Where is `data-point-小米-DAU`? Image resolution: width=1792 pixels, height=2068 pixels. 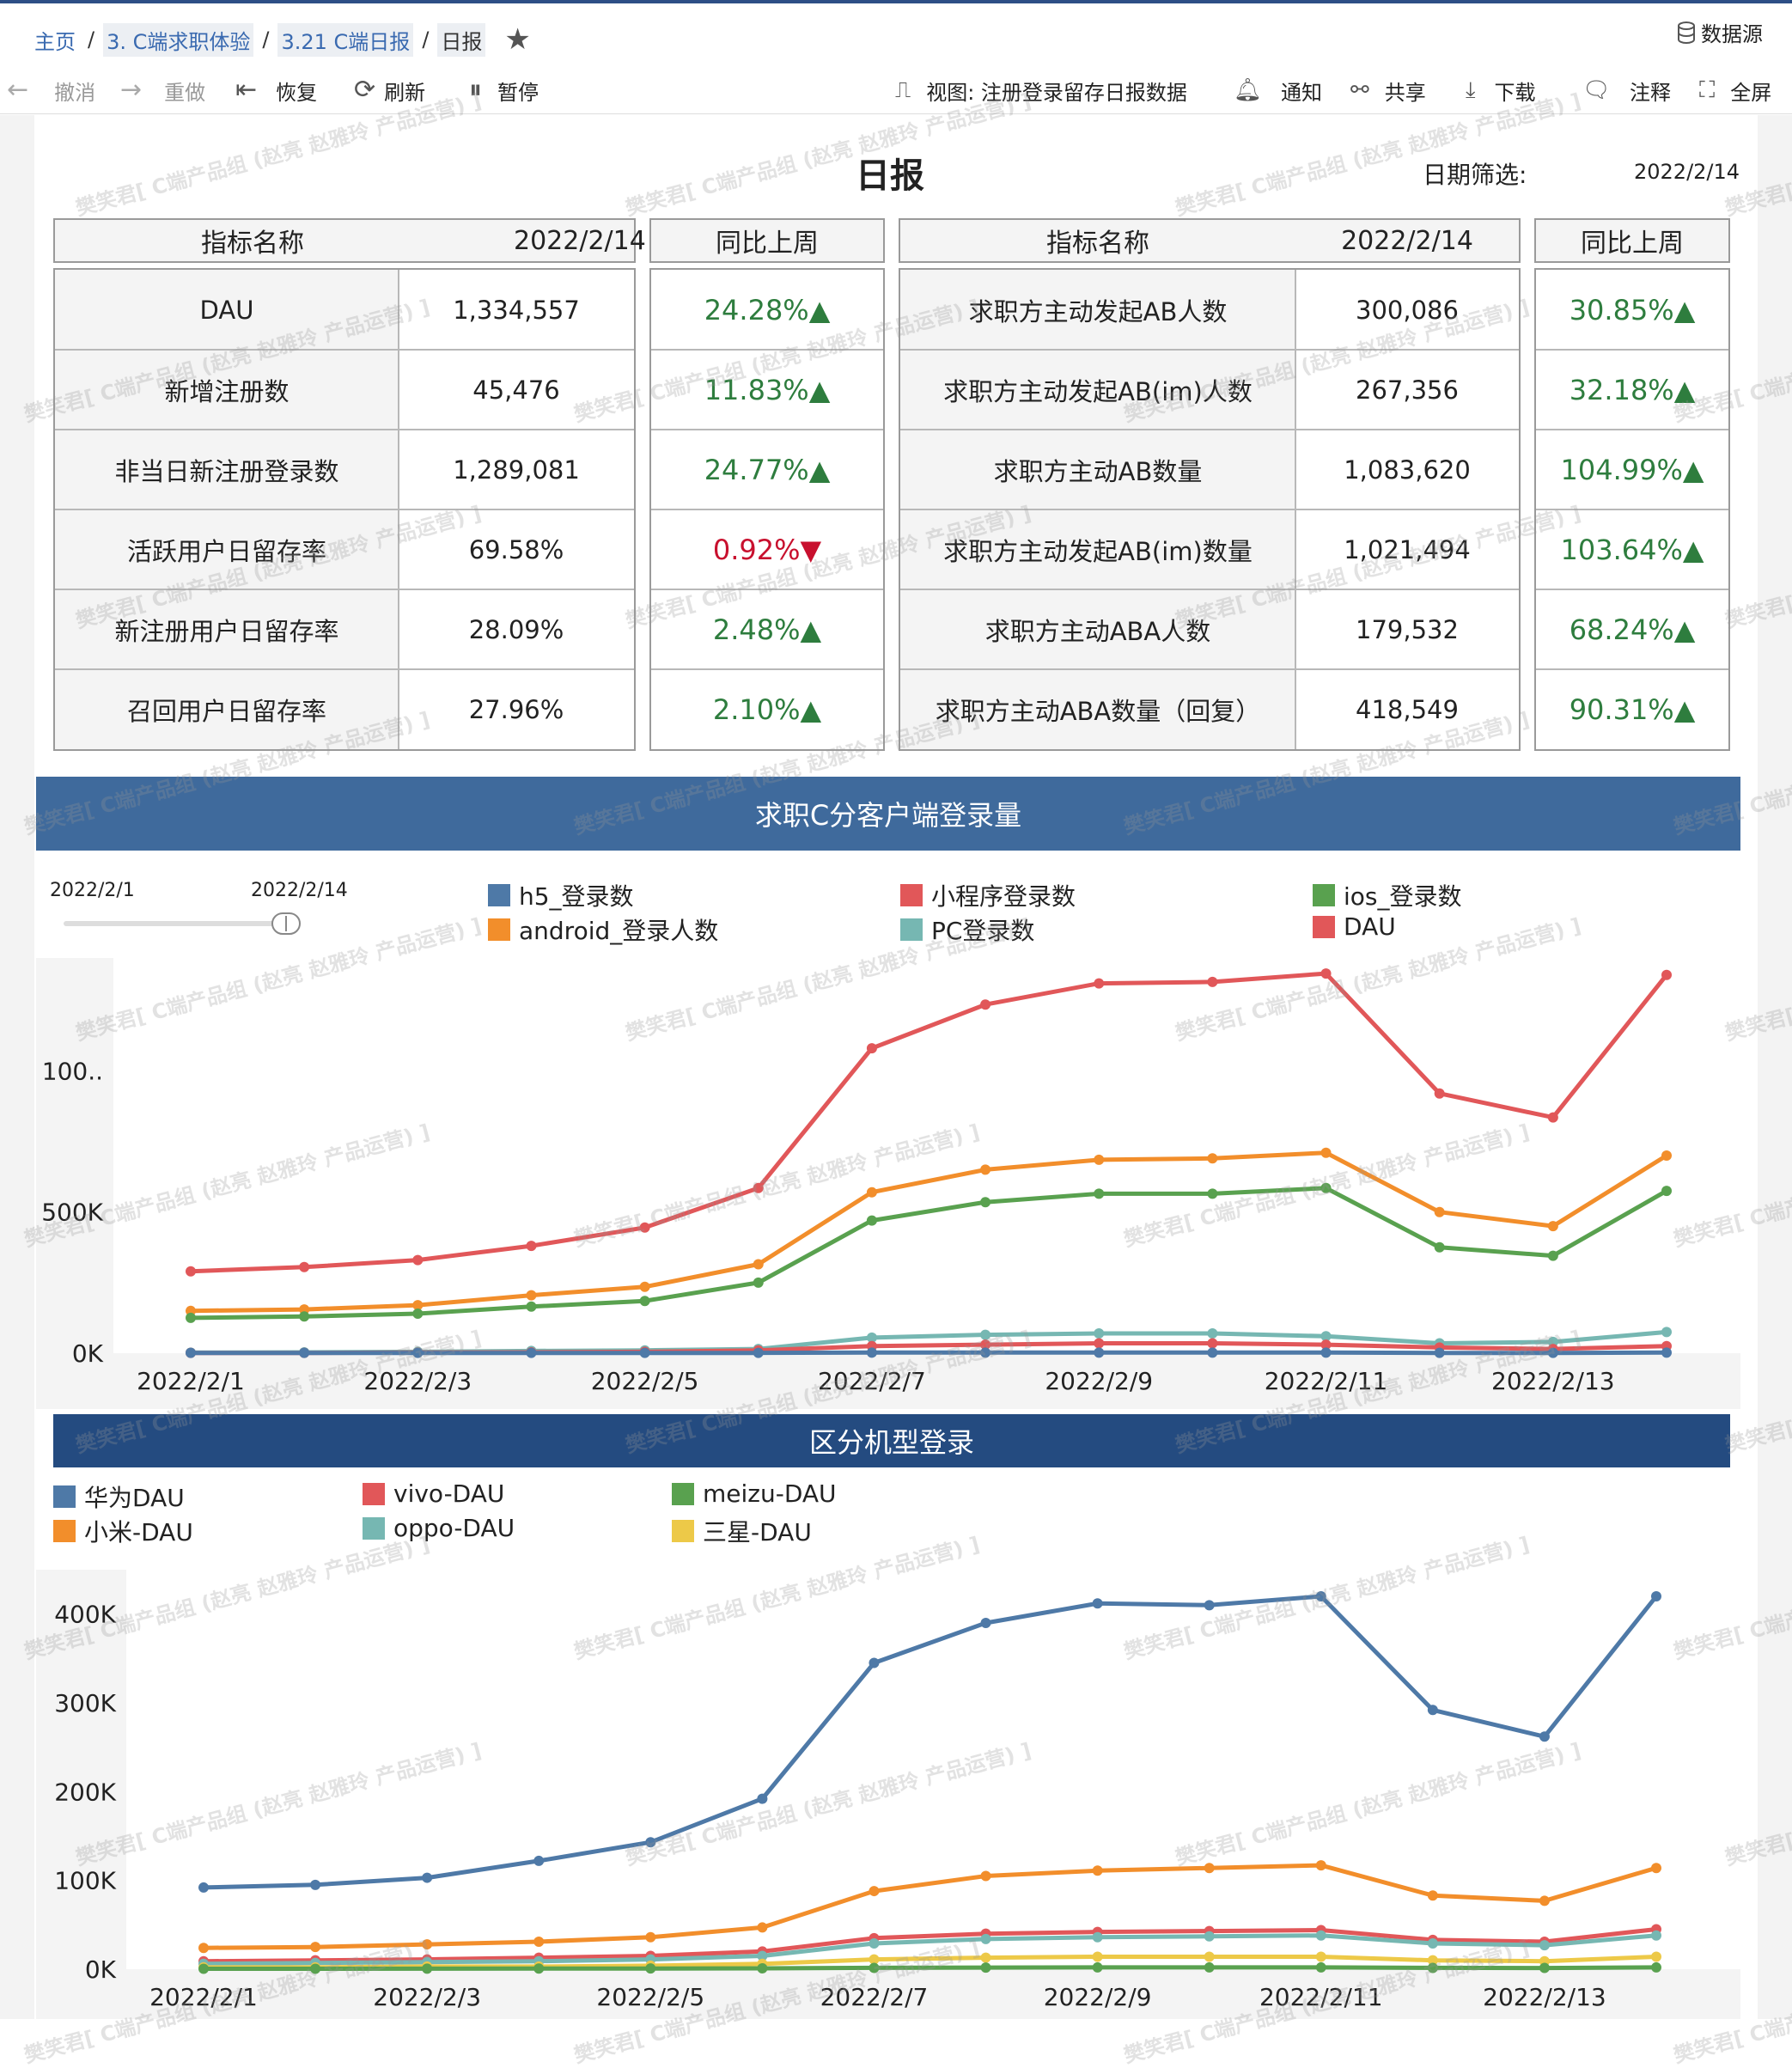
data-point-小米-DAU is located at coordinates (427, 1944).